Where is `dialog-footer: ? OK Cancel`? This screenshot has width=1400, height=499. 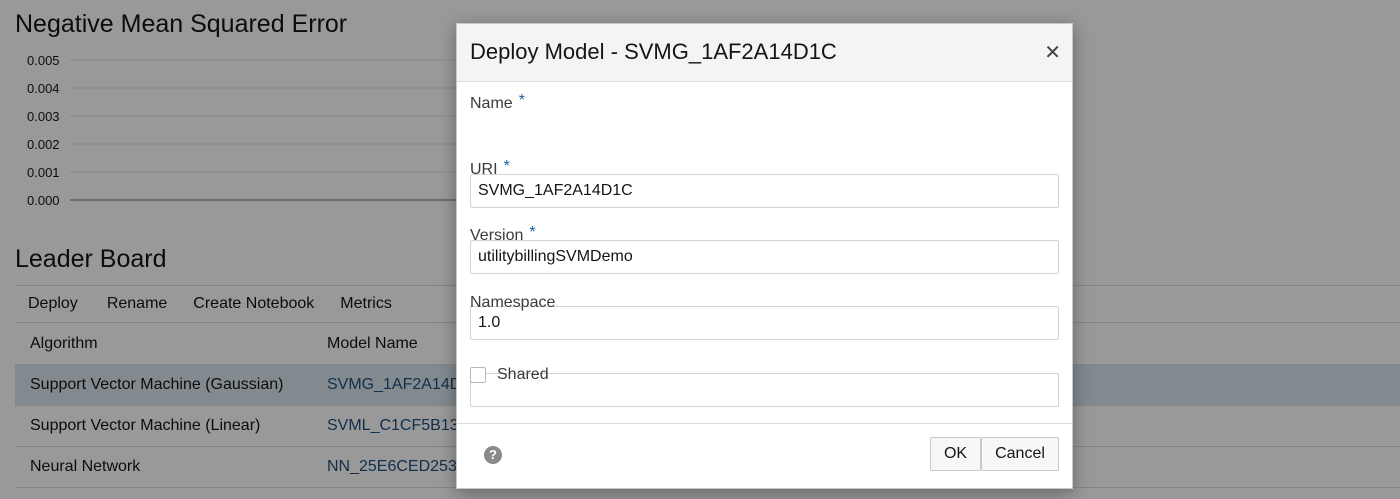 dialog-footer: ? OK Cancel is located at coordinates (764, 457).